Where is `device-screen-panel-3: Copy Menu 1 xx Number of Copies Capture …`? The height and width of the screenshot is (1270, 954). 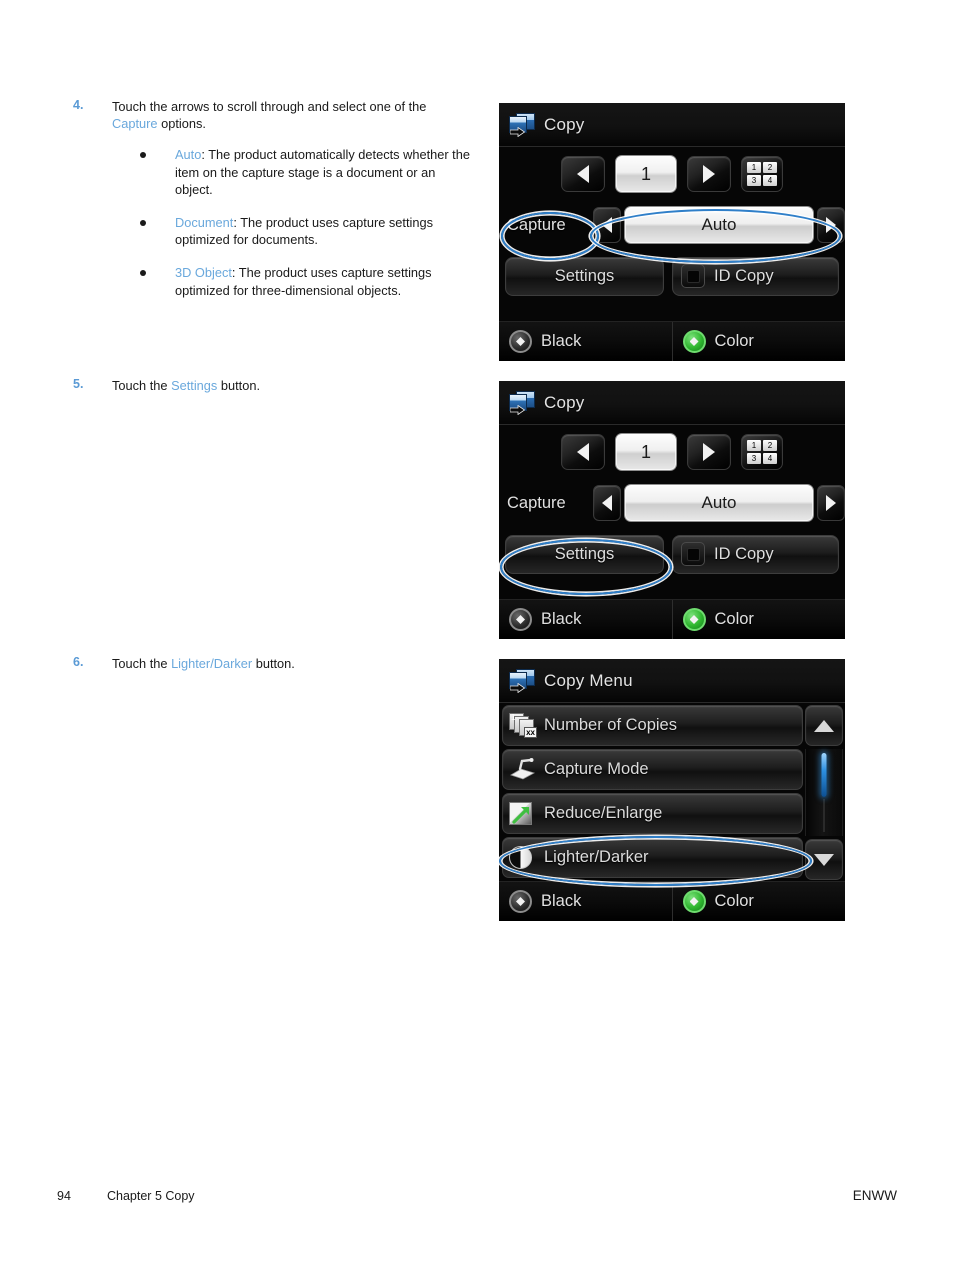
device-screen-panel-3: Copy Menu 1 xx Number of Copies Capture … is located at coordinates (672, 790).